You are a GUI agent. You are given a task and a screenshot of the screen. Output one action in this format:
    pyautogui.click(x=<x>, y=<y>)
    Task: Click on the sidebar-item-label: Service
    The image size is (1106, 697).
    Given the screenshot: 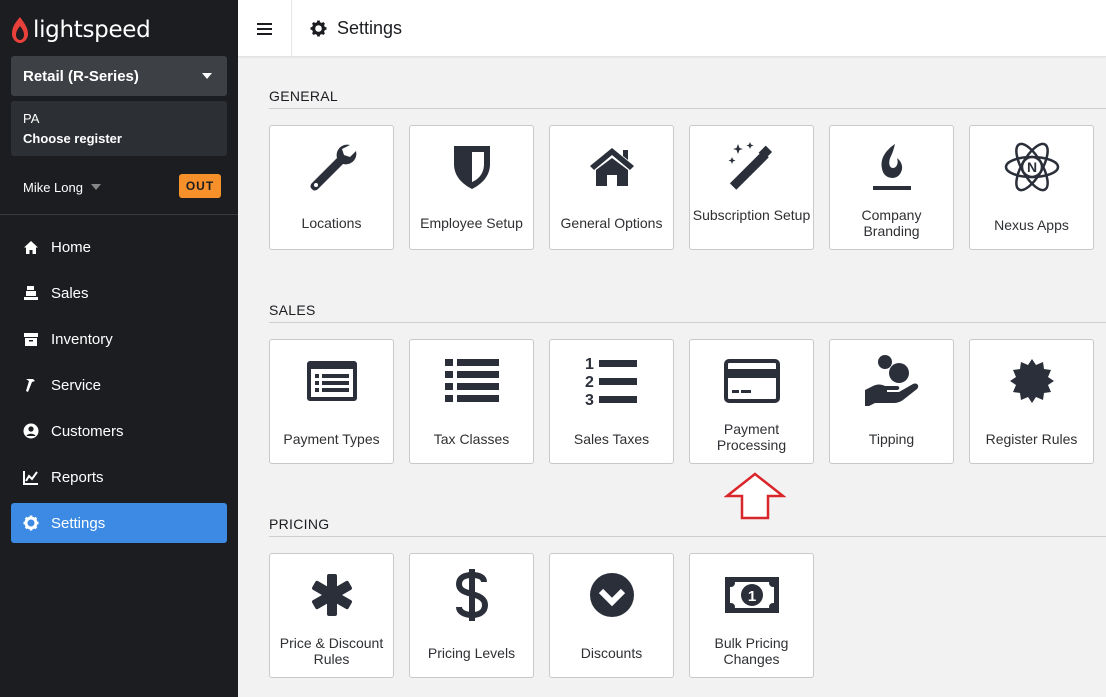 What is the action you would take?
    pyautogui.click(x=76, y=385)
    